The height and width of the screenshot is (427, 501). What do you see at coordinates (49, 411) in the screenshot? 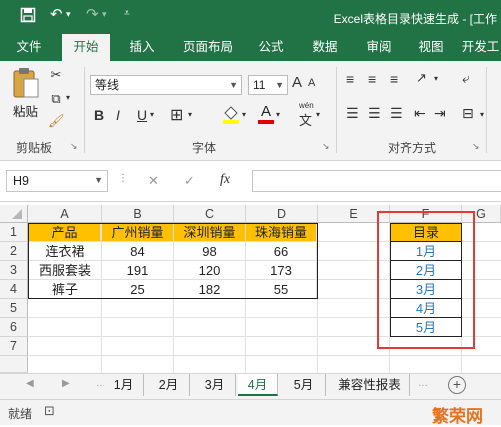
I see `macro-record-icon: ⊡` at bounding box center [49, 411].